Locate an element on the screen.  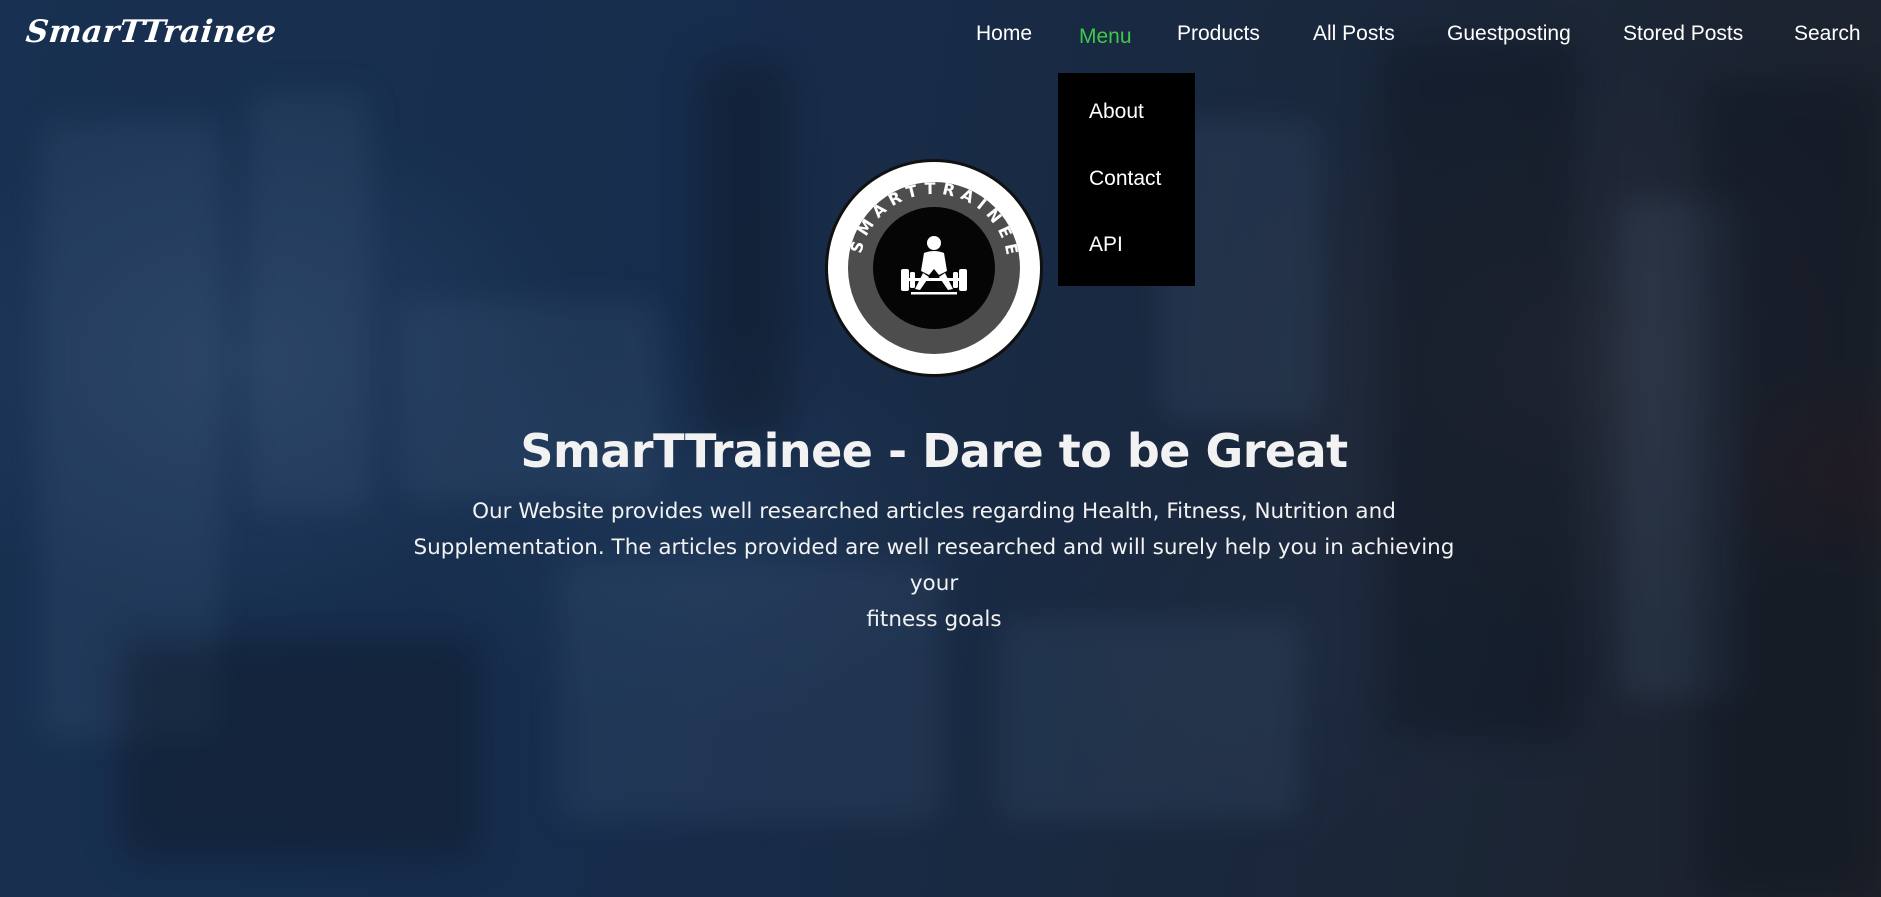
nav-item-stored-posts: Stored Posts is located at coordinates (1683, 34).